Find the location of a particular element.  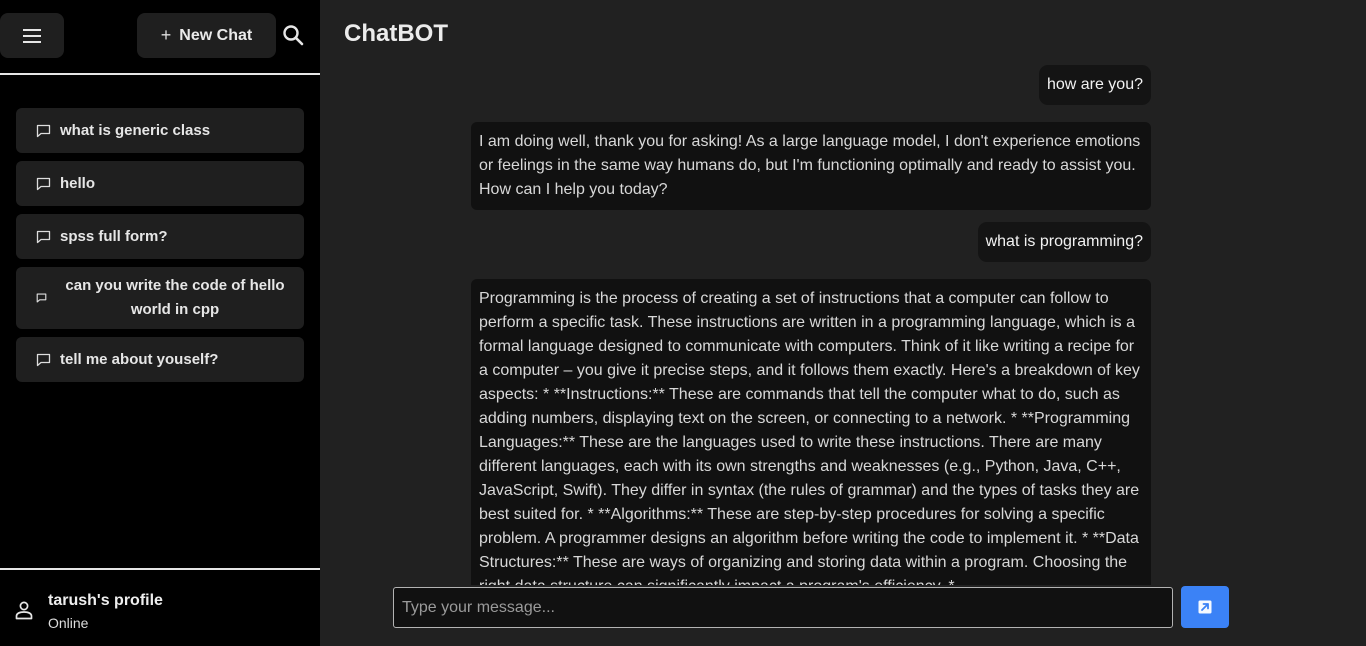

send-arrow-icon is located at coordinates (1205, 607).